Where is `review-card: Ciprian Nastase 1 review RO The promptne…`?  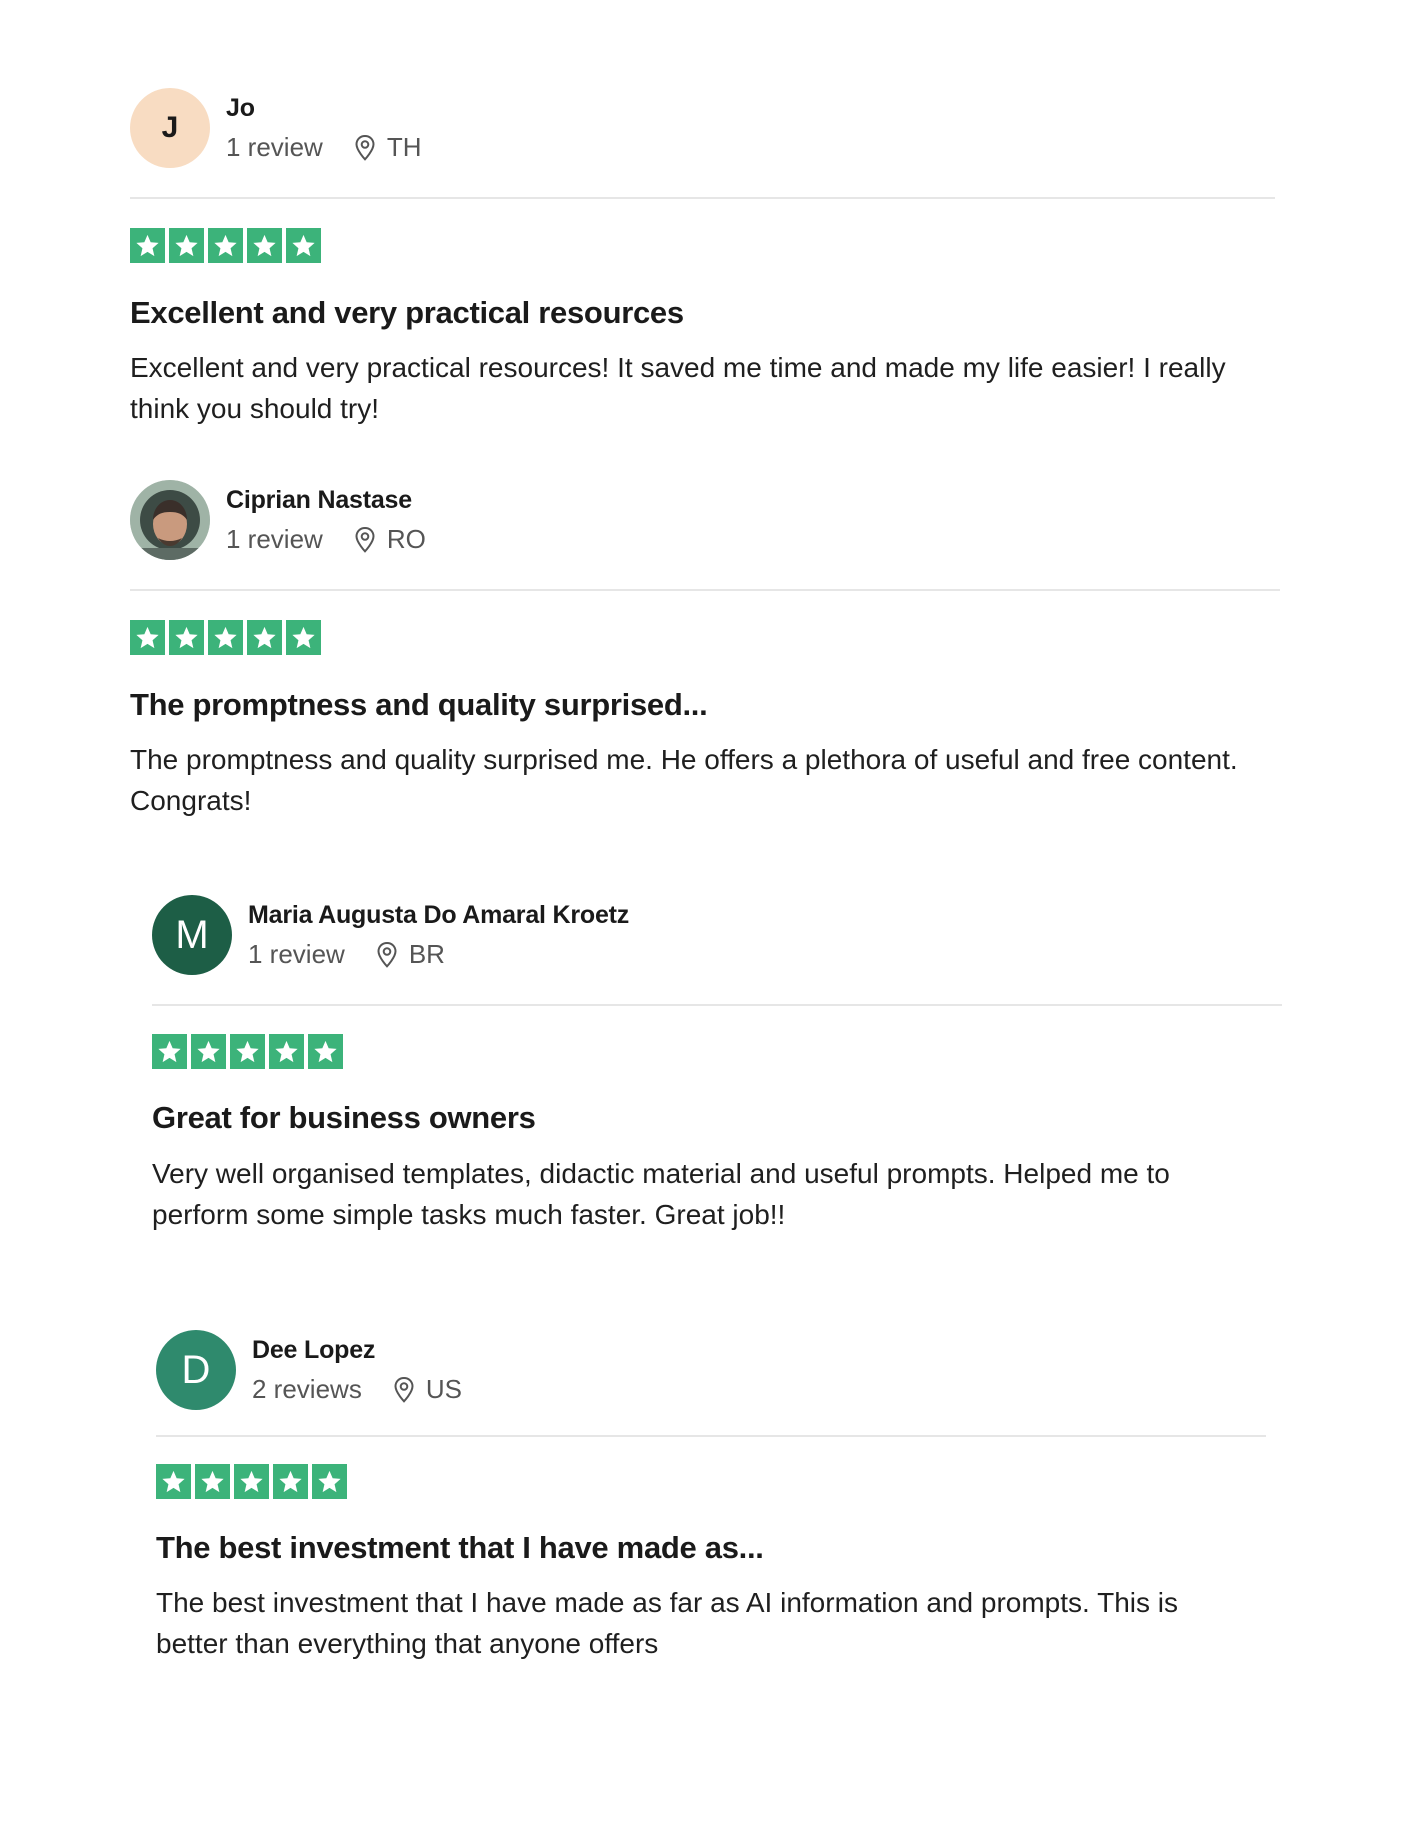
review-card: Ciprian Nastase 1 review RO The promptne… is located at coordinates (705, 648).